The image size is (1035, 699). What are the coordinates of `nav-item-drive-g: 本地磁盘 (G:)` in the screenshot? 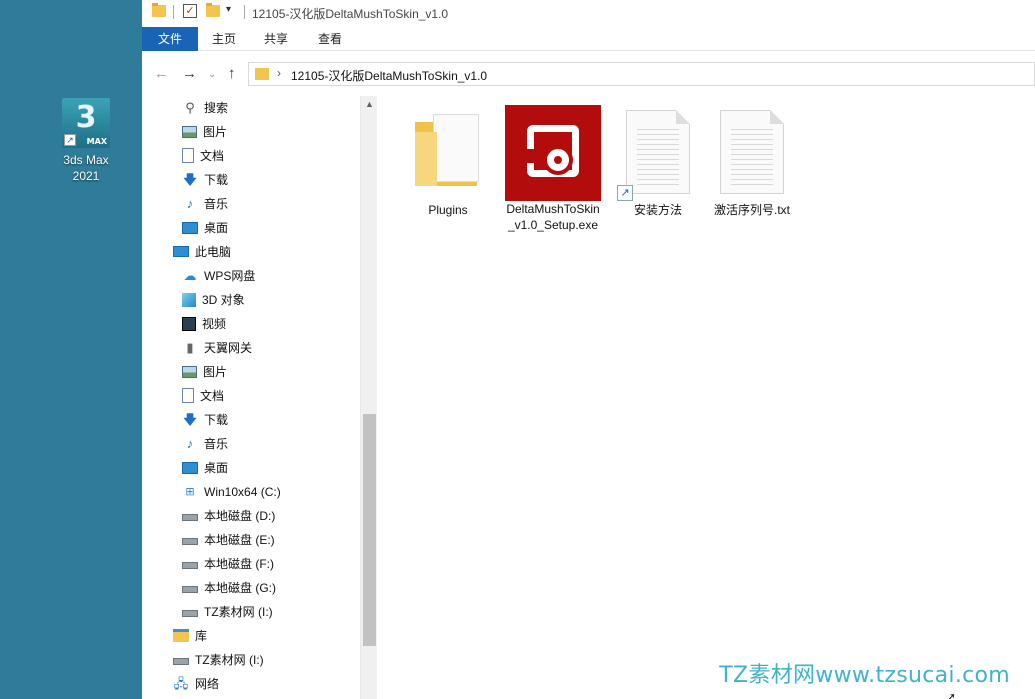 It's located at (229, 588).